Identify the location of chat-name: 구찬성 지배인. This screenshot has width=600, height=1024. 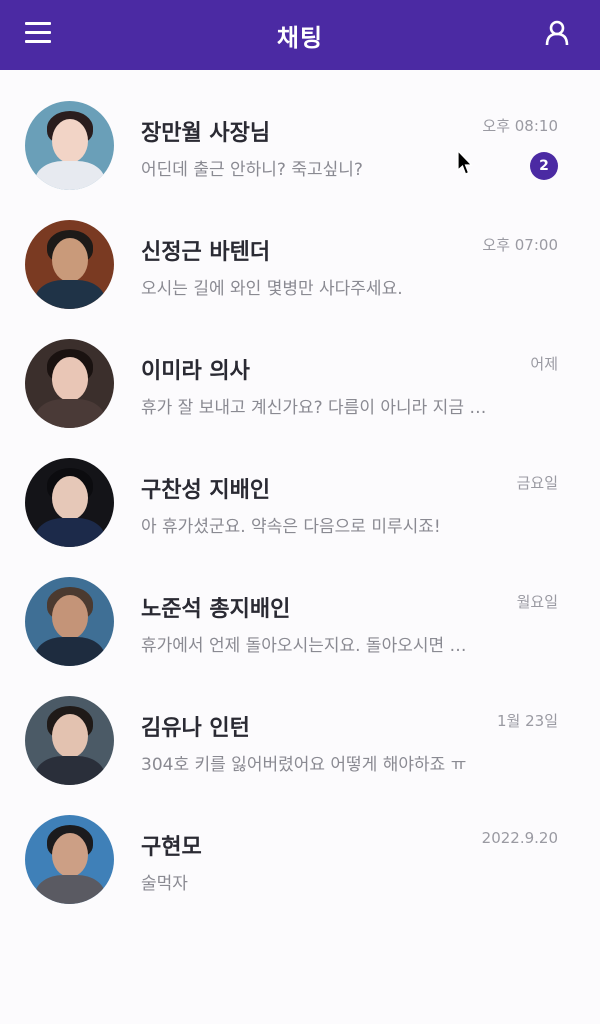
(206, 490).